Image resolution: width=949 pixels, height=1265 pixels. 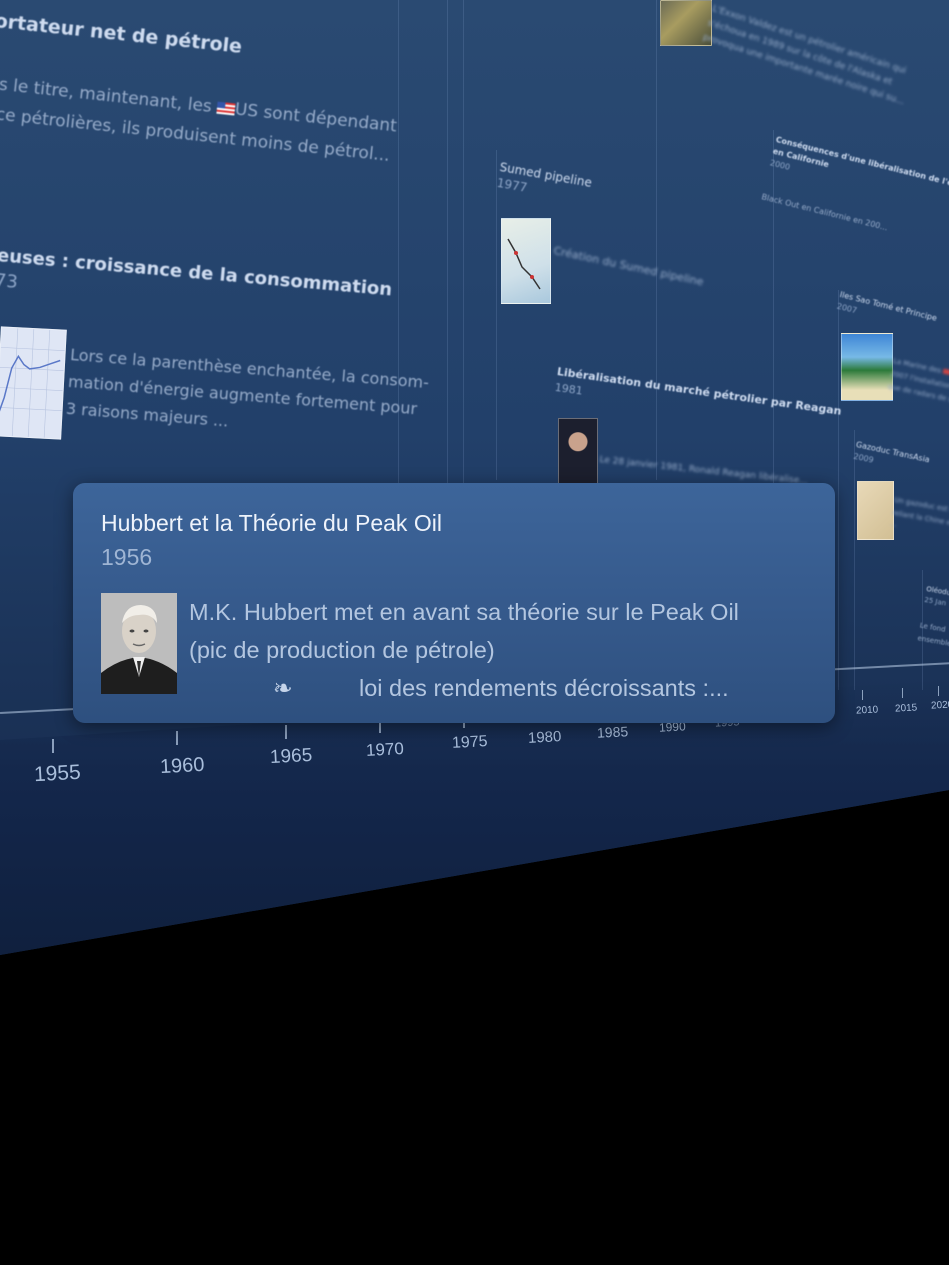 I want to click on reagan-photo, so click(x=578, y=451).